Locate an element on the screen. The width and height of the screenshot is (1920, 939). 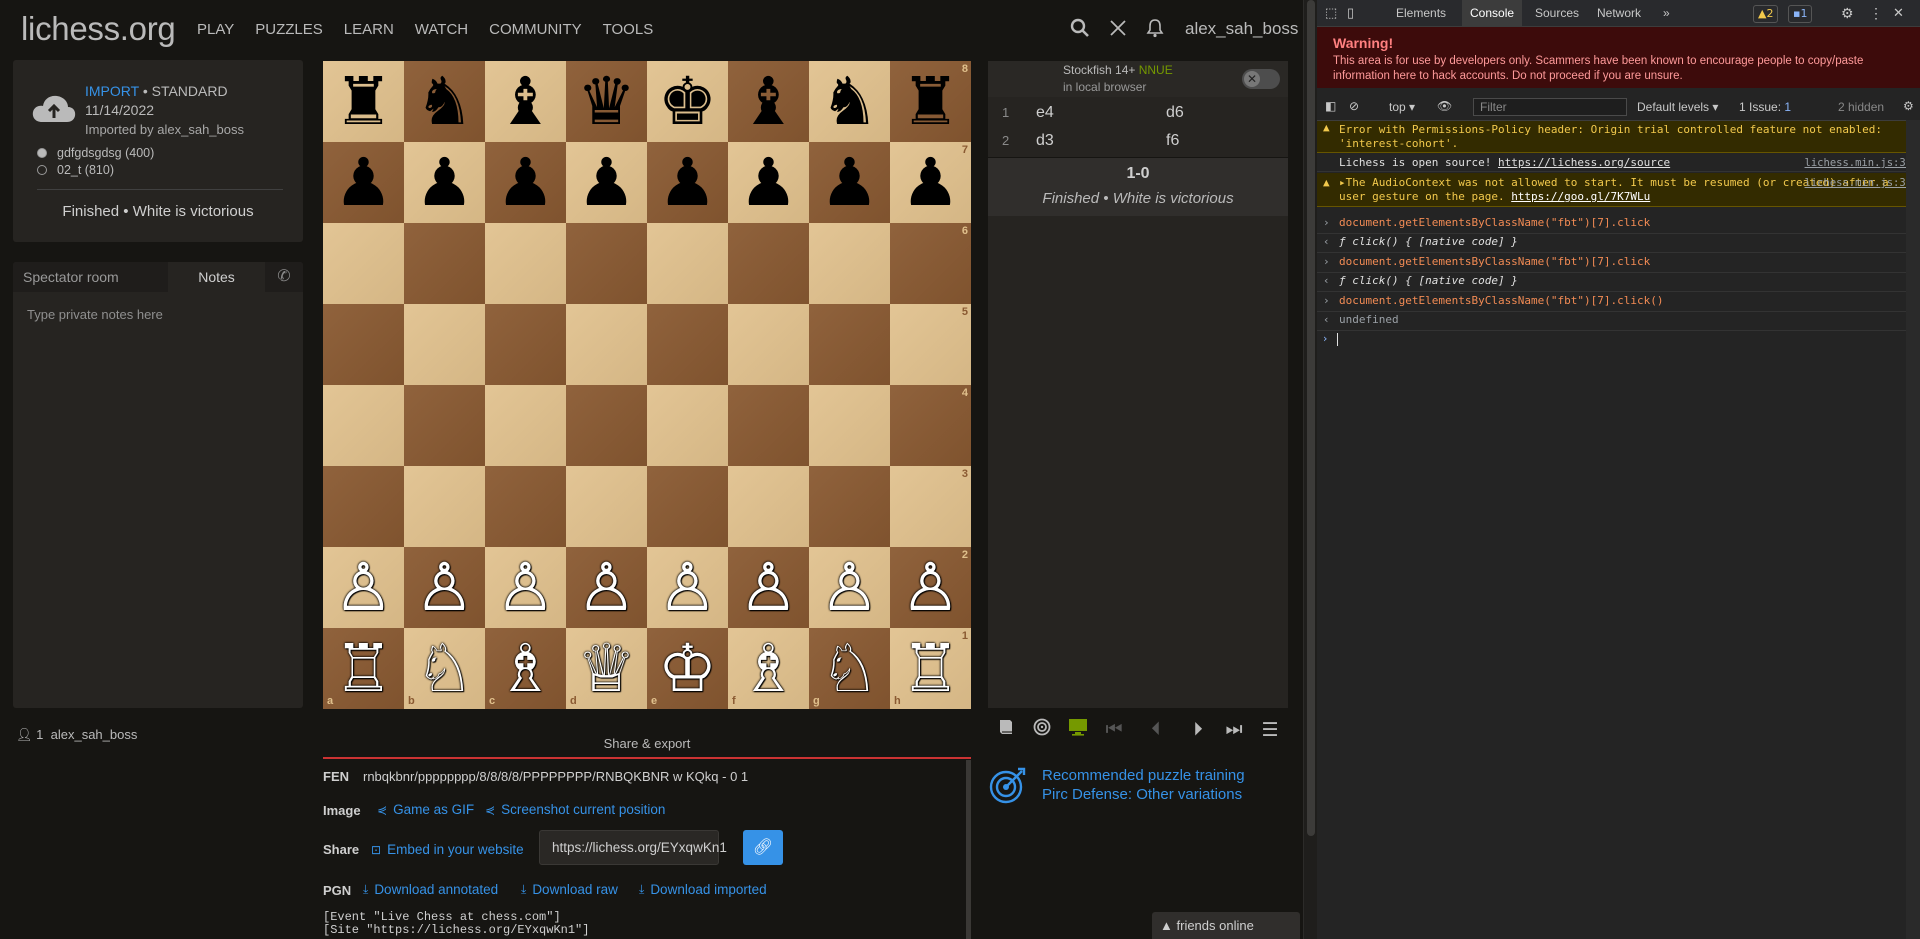
chess-piece: ♜ is located at coordinates (930, 101).